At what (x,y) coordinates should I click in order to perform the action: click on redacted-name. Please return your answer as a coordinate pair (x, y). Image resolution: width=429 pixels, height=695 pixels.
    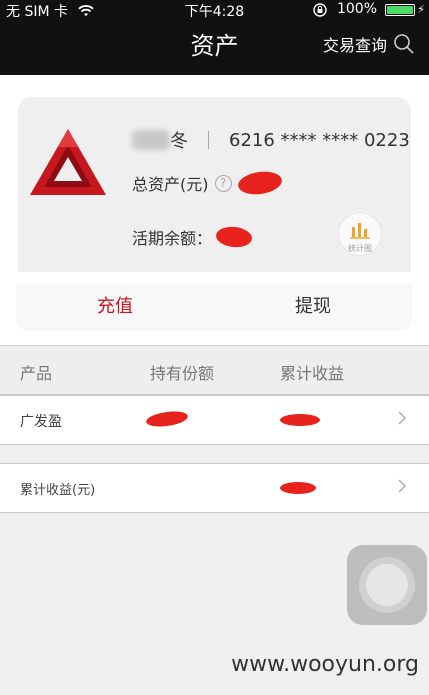
    Looking at the image, I should click on (151, 140).